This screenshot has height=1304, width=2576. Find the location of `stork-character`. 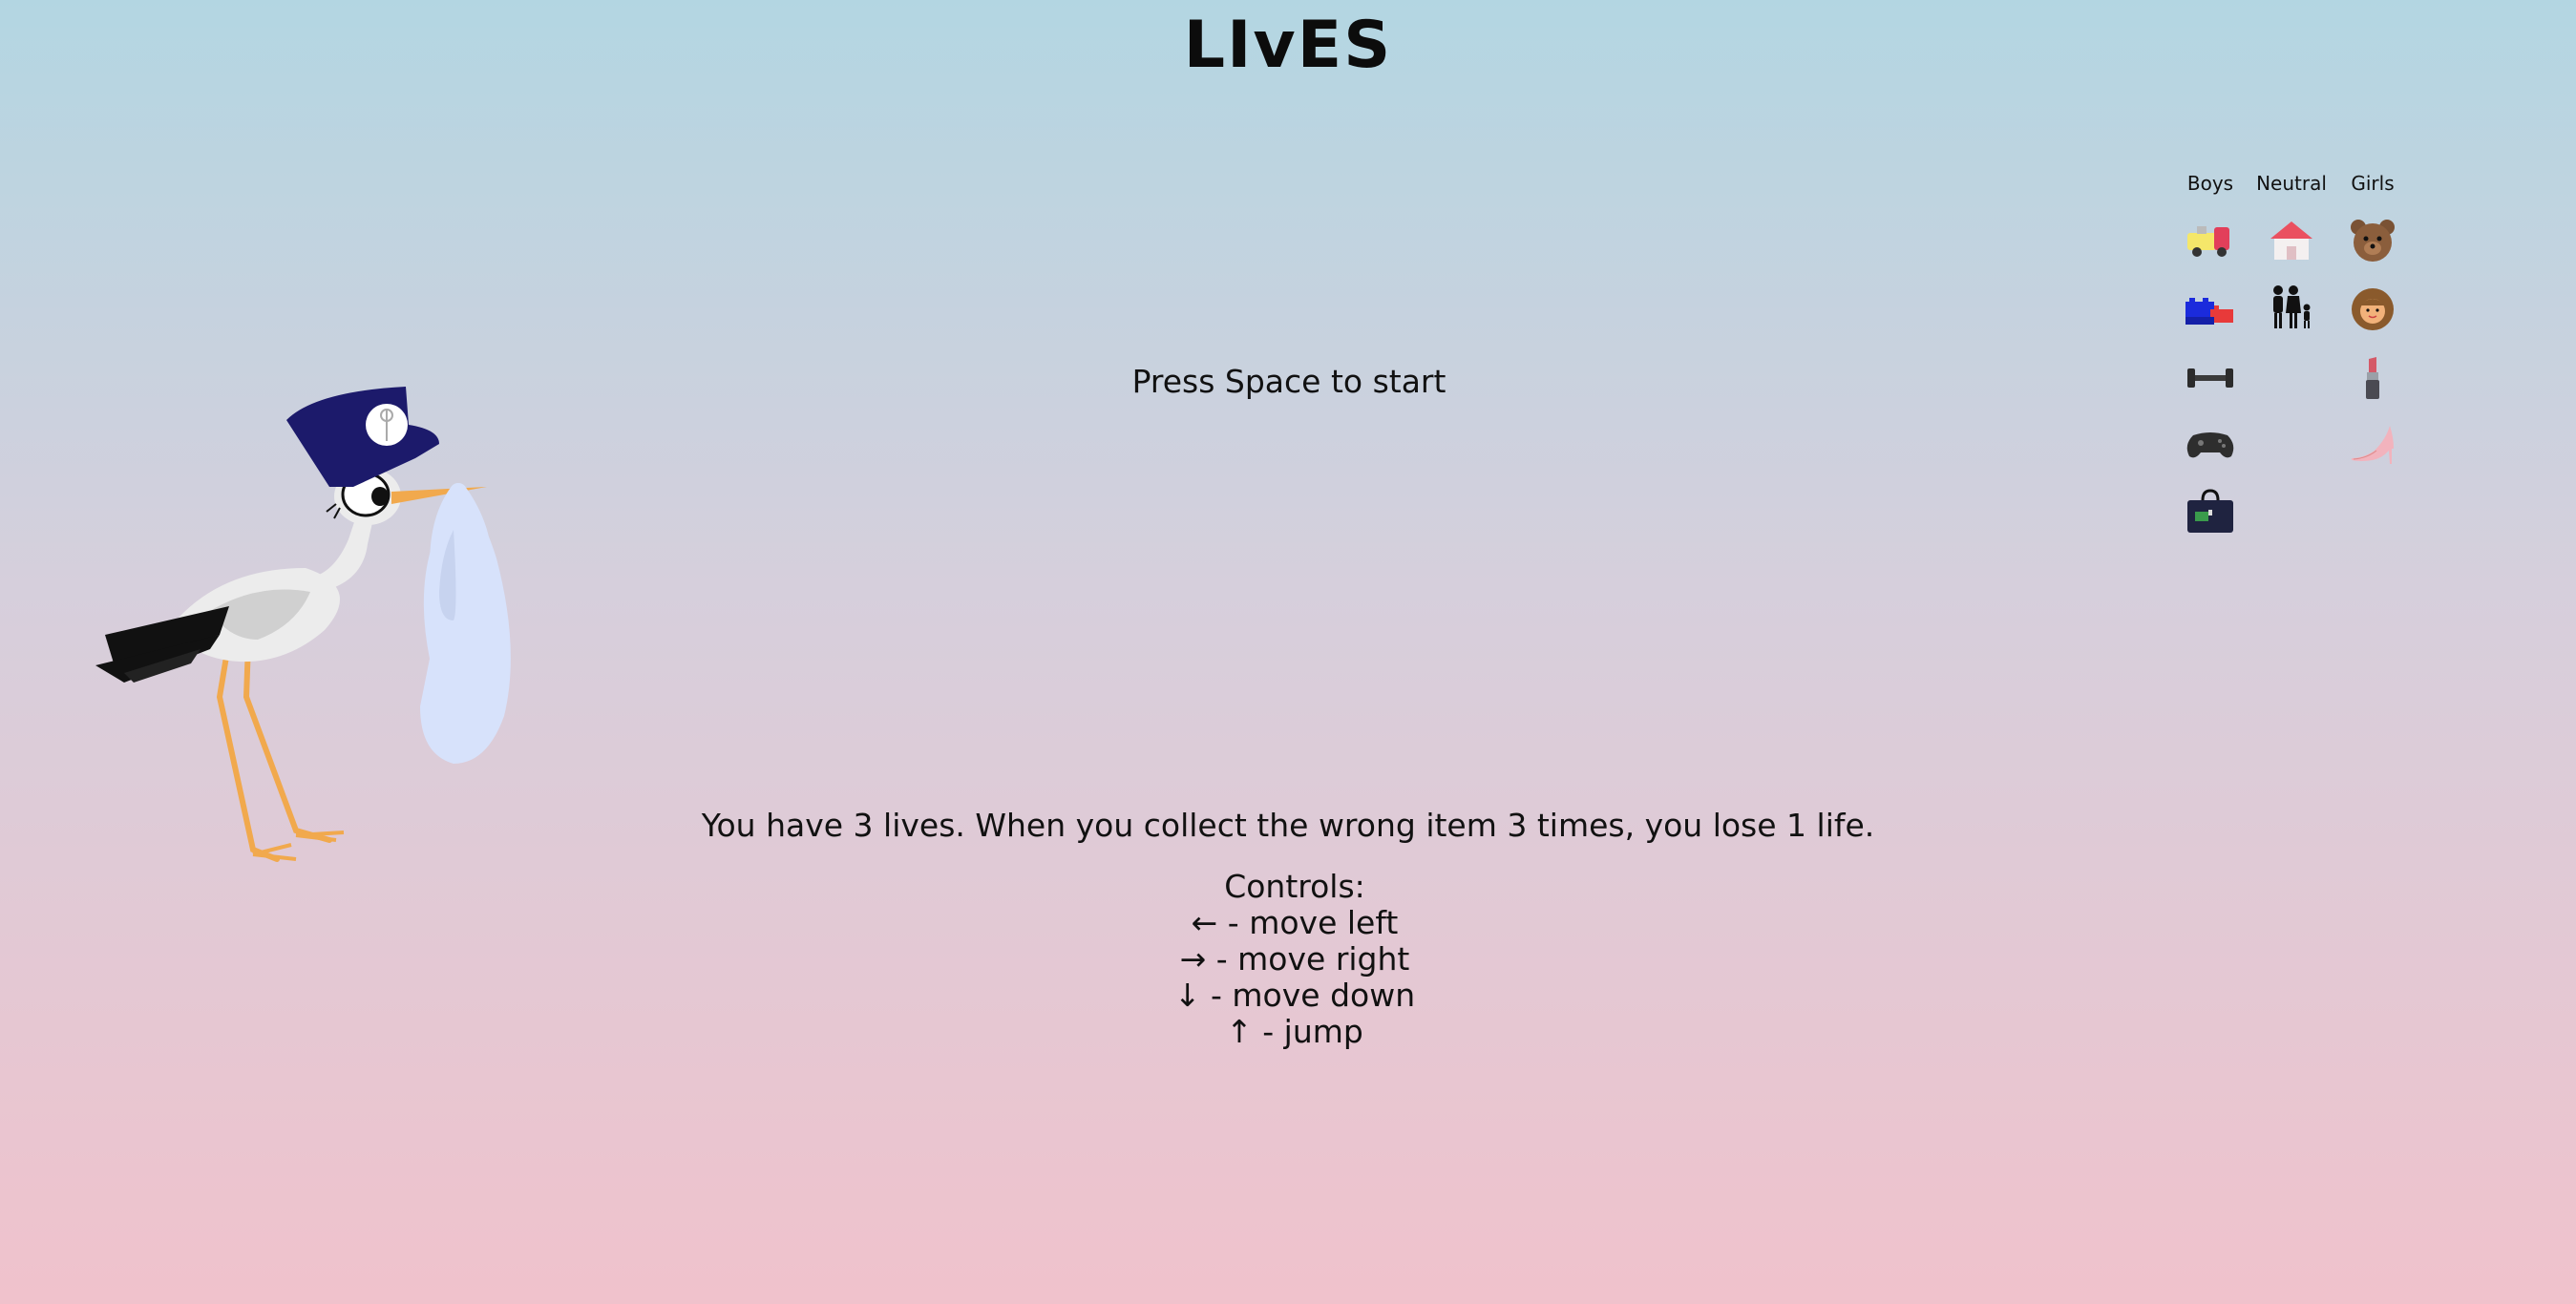

stork-character is located at coordinates (300, 620).